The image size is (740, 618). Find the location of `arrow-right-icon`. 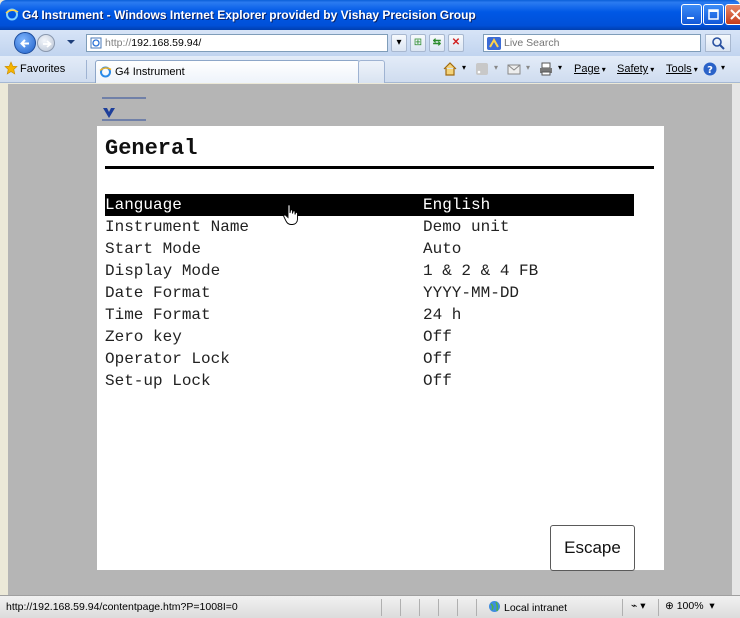

arrow-right-icon is located at coordinates (47, 44).